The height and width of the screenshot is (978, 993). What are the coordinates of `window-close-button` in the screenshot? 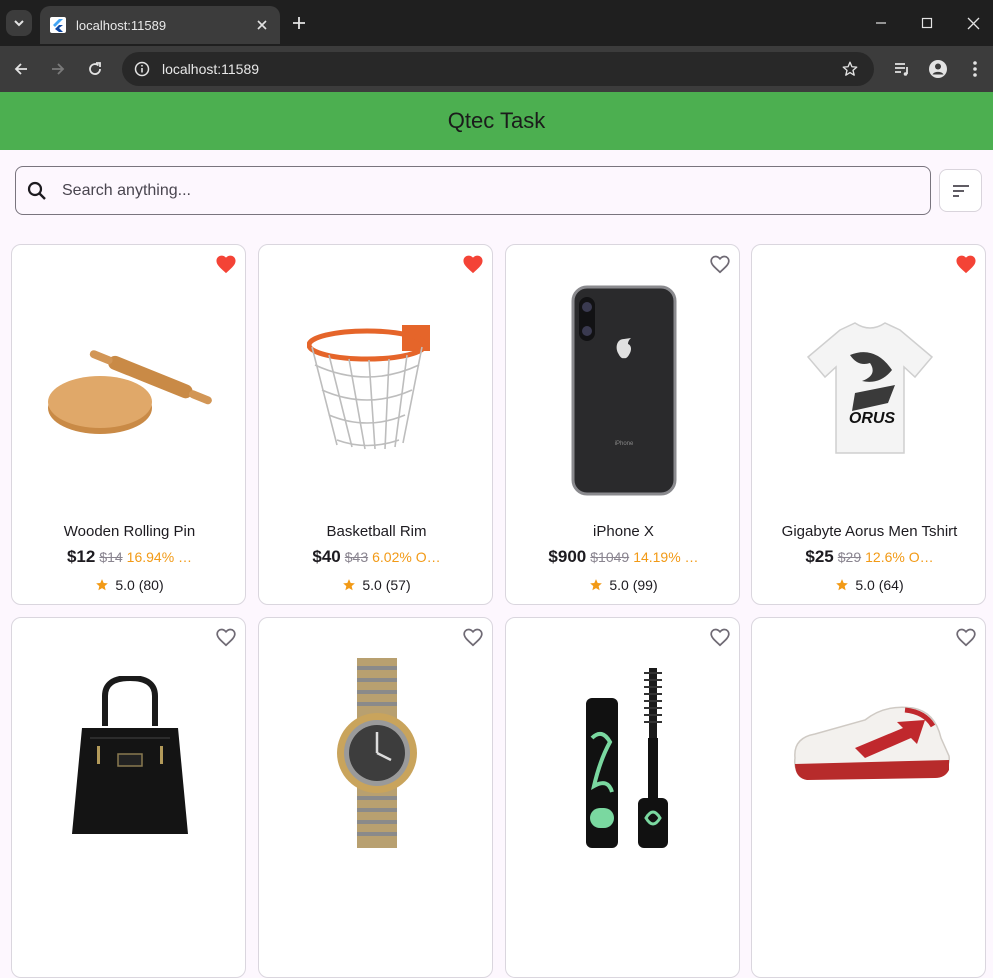 It's located at (973, 23).